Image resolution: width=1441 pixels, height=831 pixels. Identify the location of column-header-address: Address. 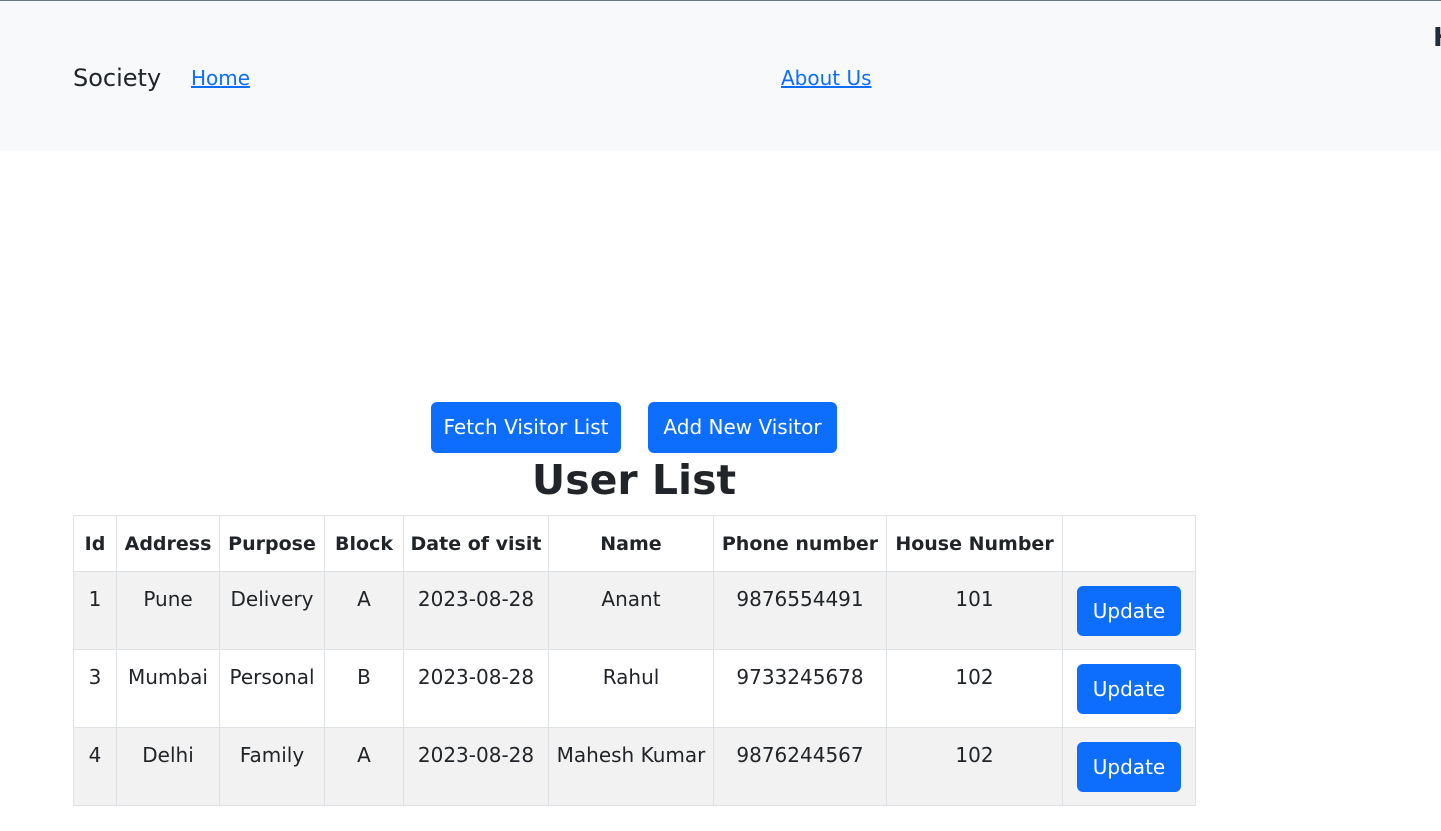
(168, 543).